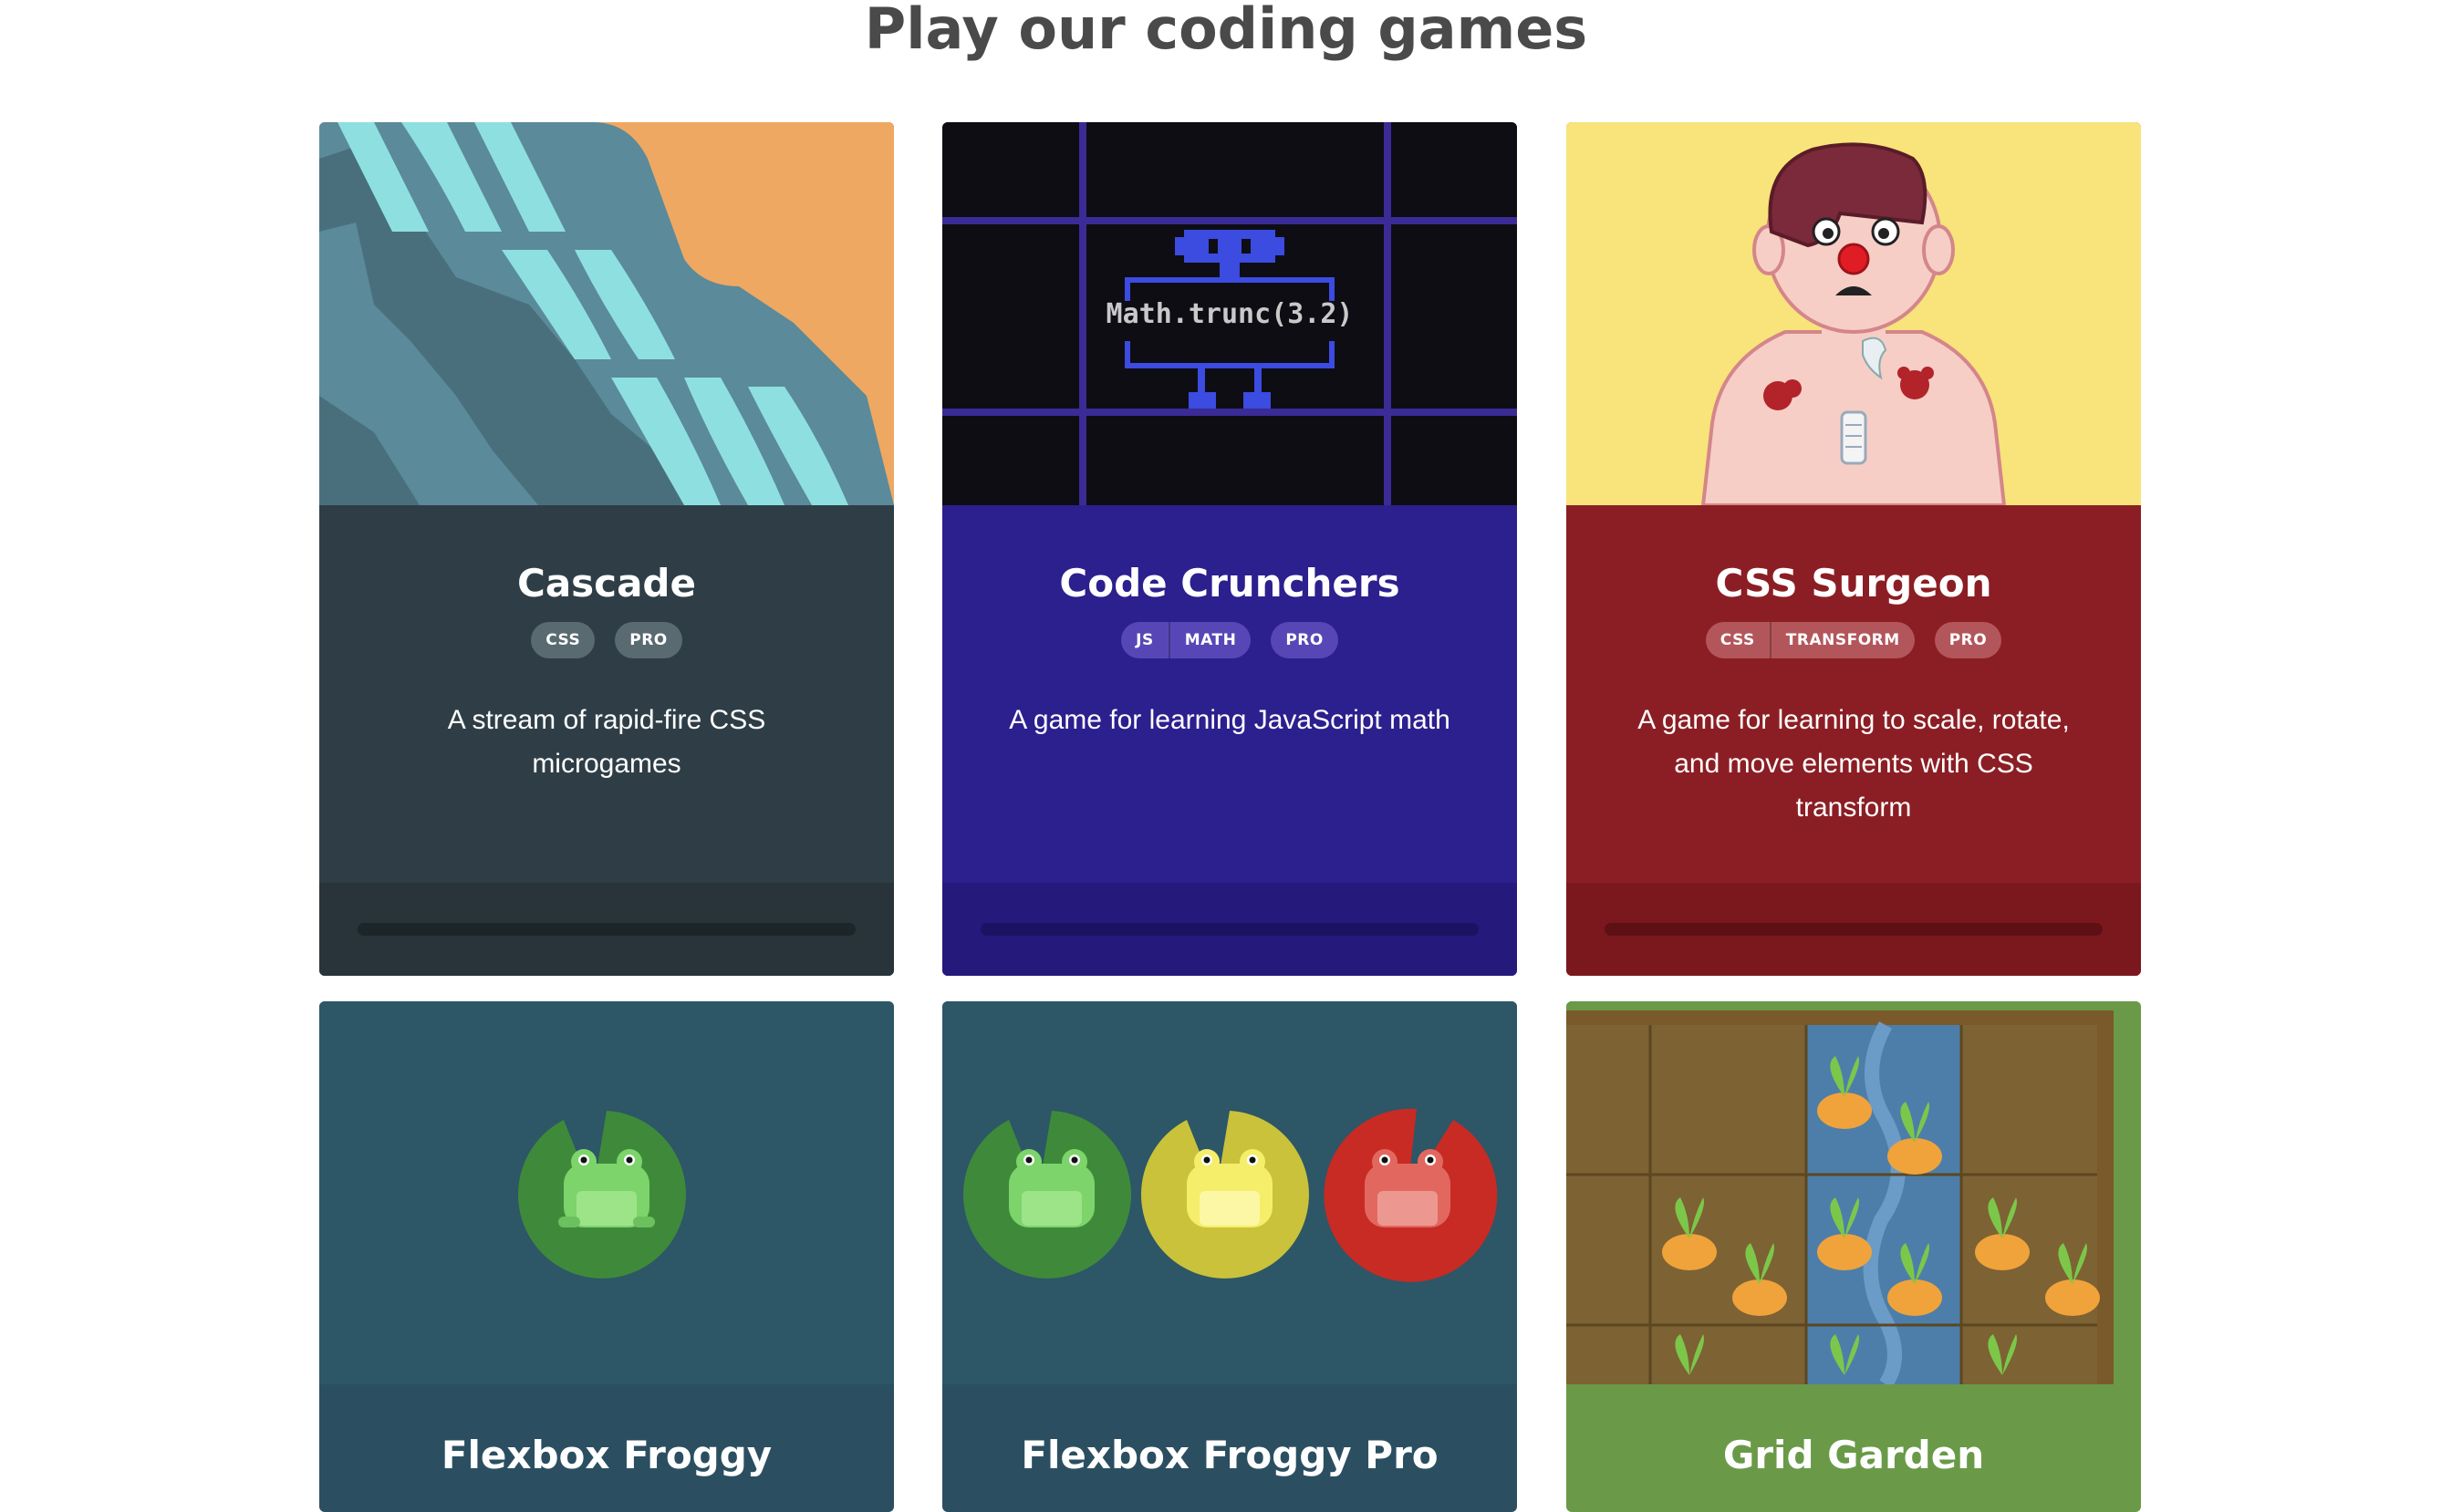 The width and height of the screenshot is (2452, 1512). I want to click on cascade-artwork, so click(606, 313).